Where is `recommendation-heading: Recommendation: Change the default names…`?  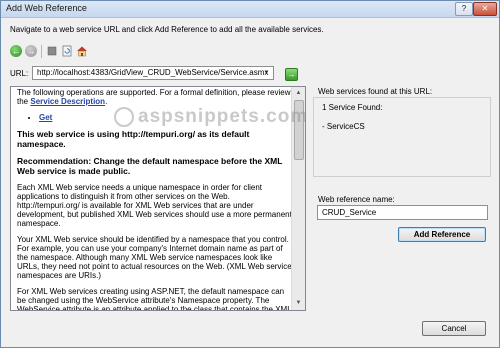
recommendation-heading: Recommendation: Change the default names… is located at coordinates (150, 166).